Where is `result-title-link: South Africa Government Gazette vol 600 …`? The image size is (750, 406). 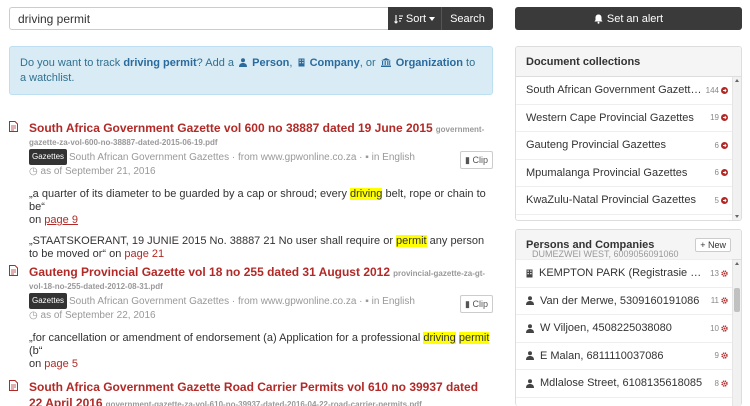 result-title-link: South Africa Government Gazette vol 600 … is located at coordinates (231, 128).